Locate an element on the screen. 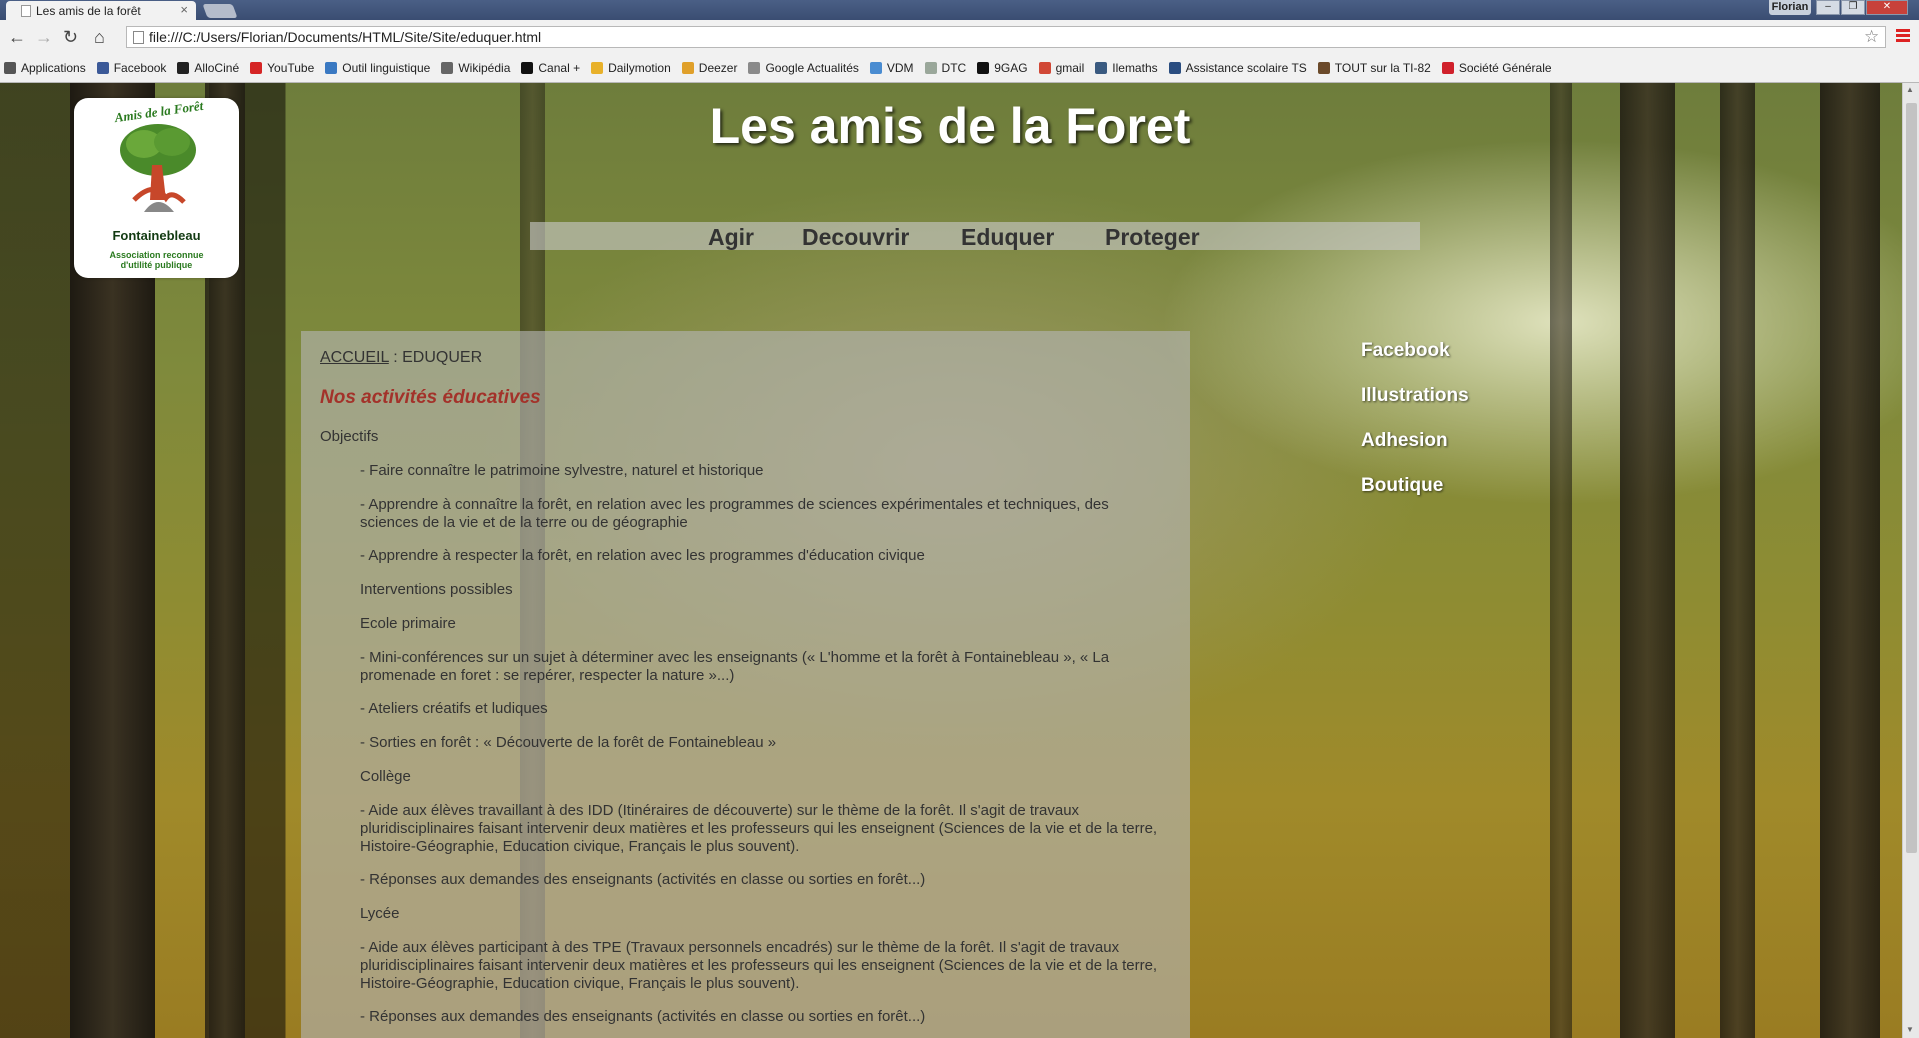  window-close-button: ✕ is located at coordinates (1887, 7).